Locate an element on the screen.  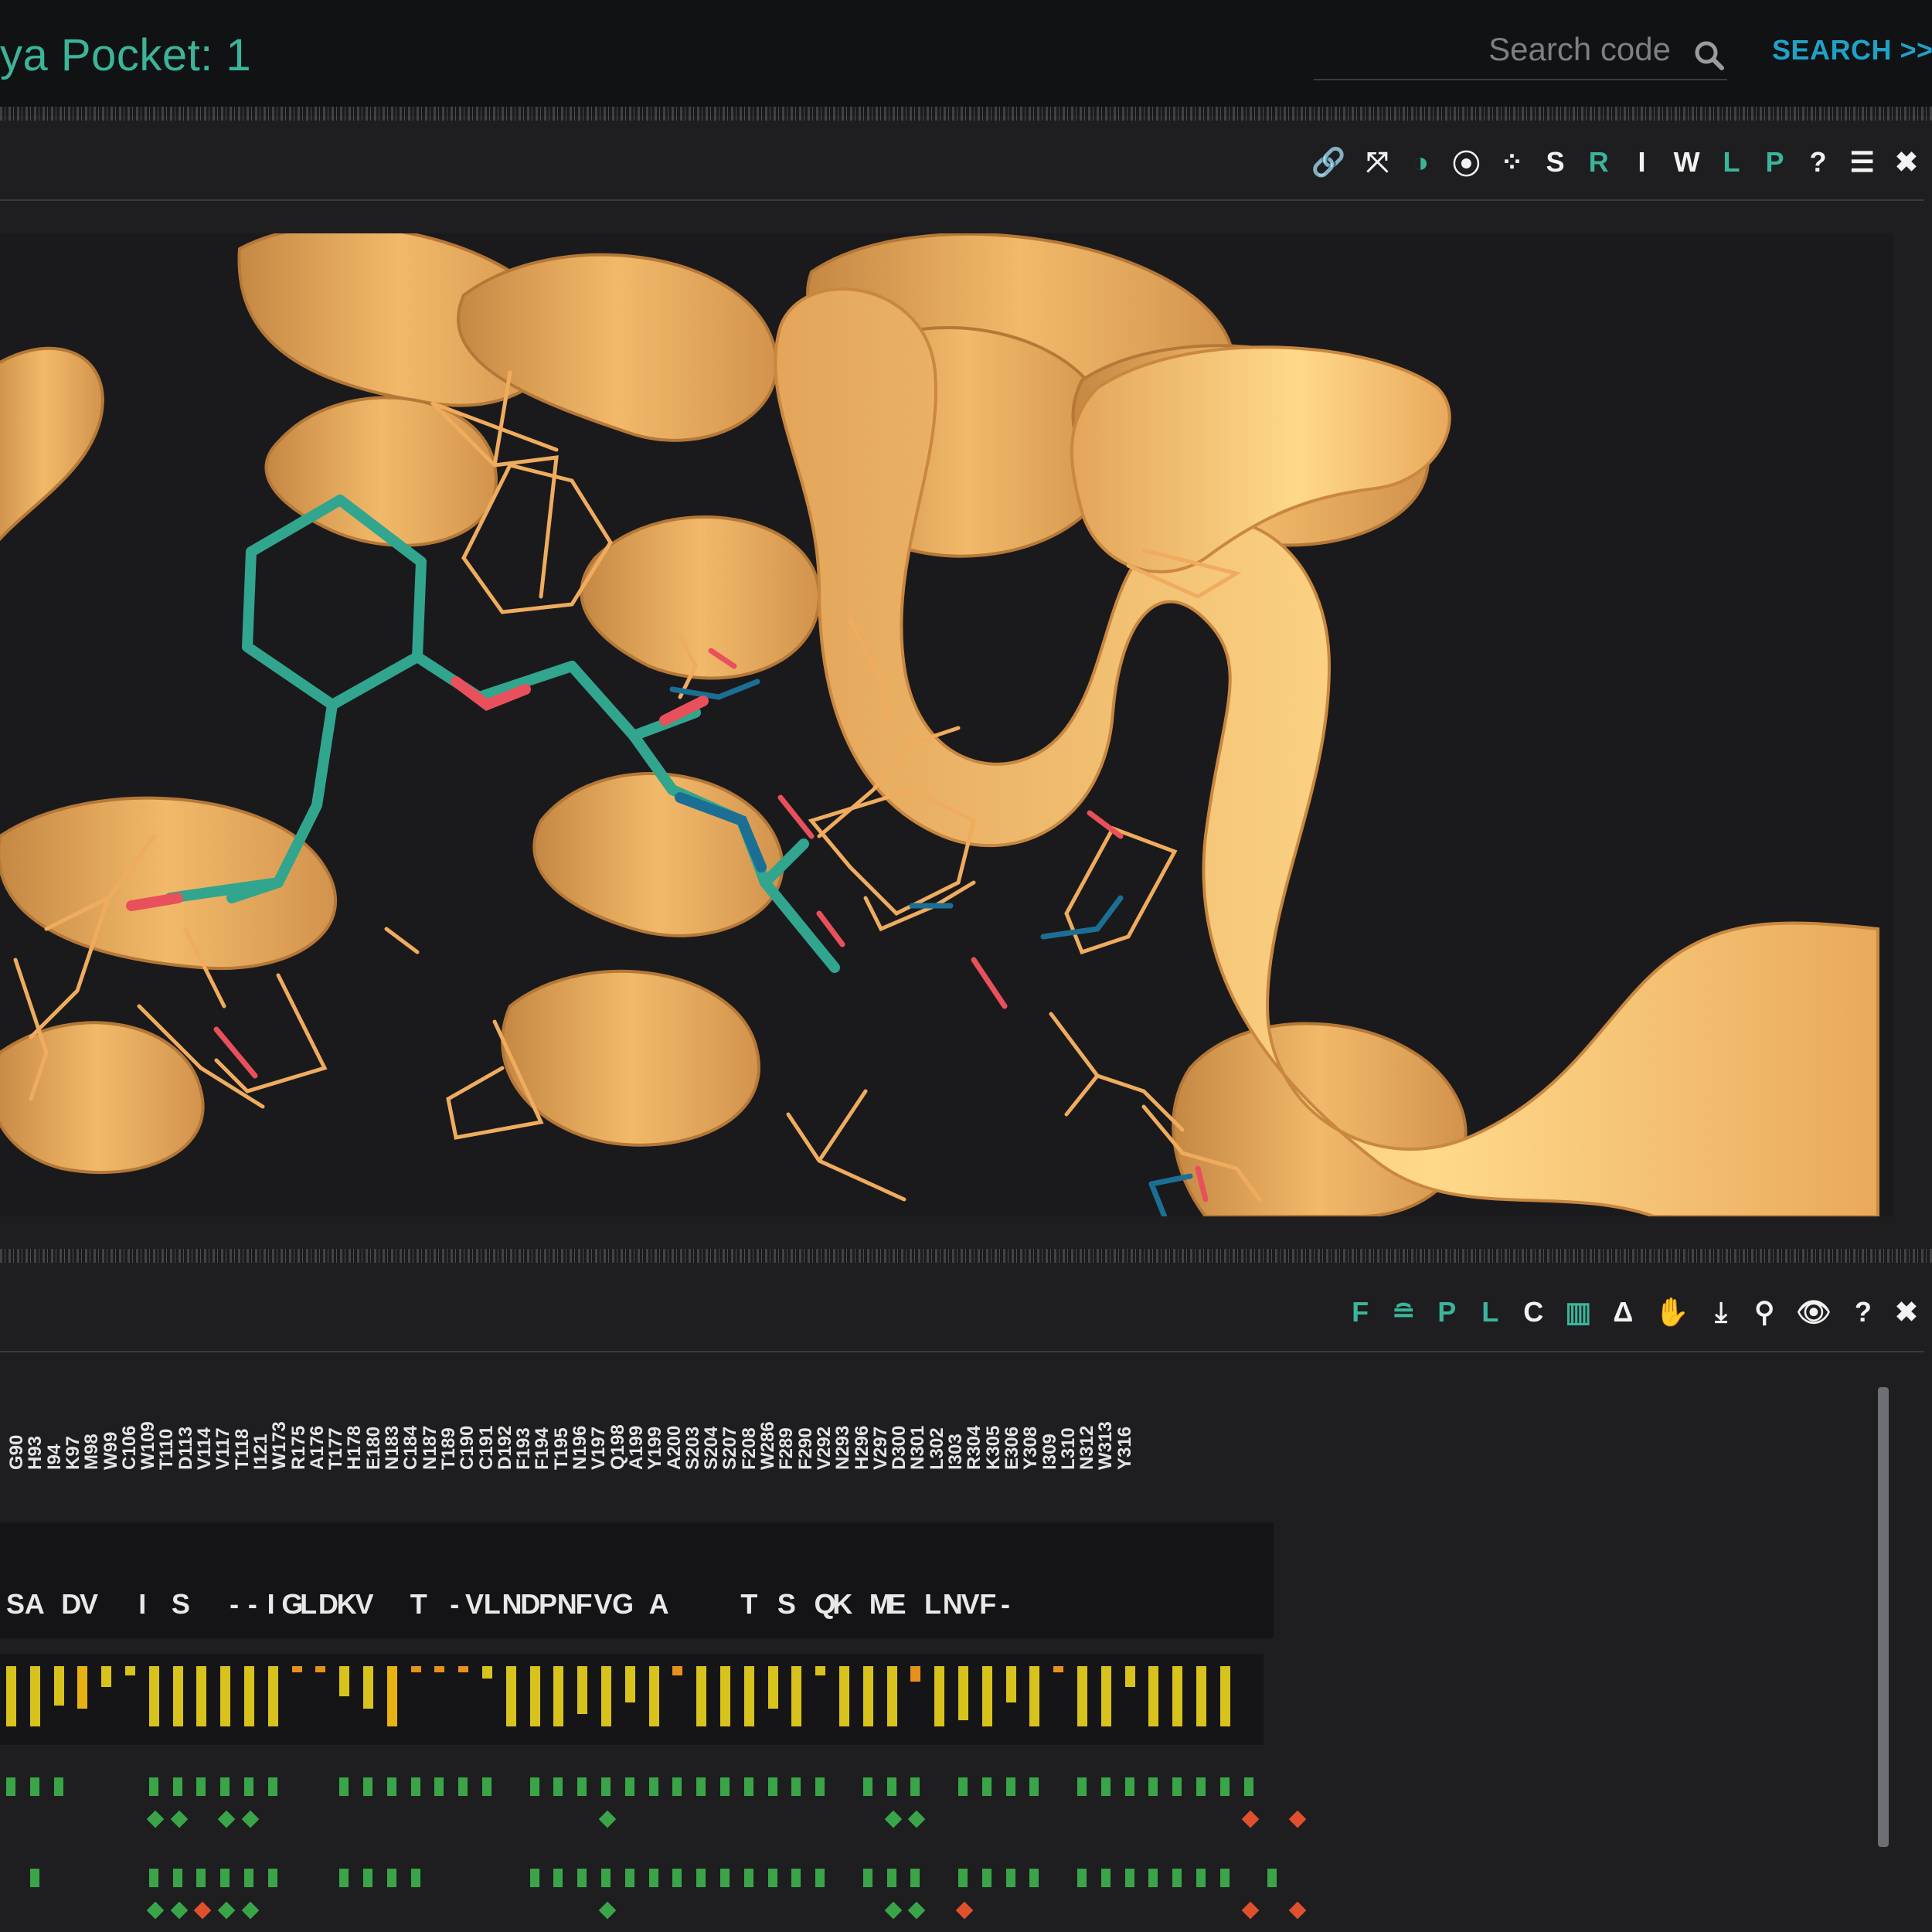
link-icon: 🔗 is located at coordinates (1328, 162).